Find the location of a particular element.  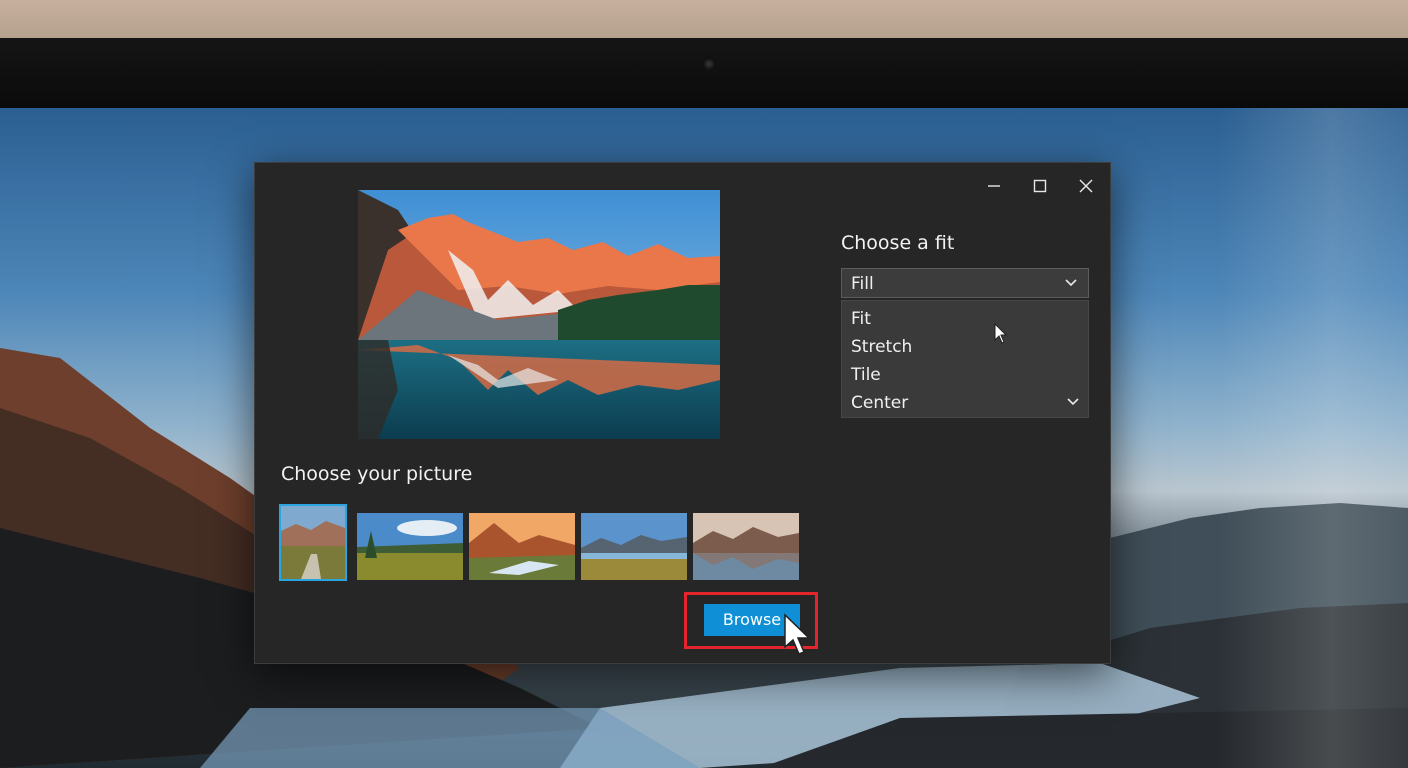

maximize-button is located at coordinates (1040, 186).